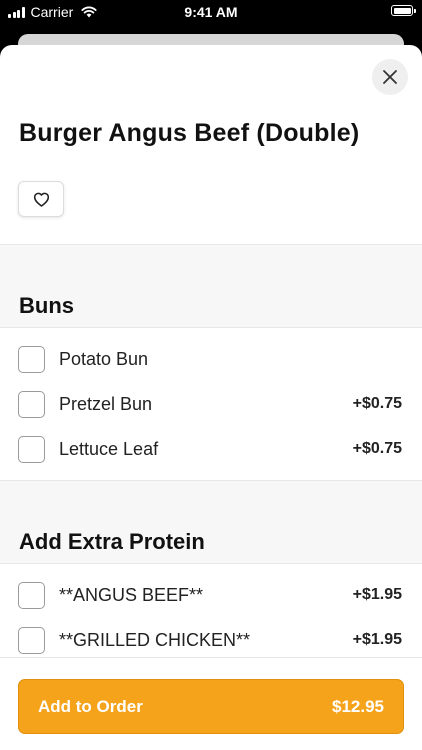 This screenshot has height=750, width=422. What do you see at coordinates (106, 403) in the screenshot?
I see `option-label: Pretzel Bun` at bounding box center [106, 403].